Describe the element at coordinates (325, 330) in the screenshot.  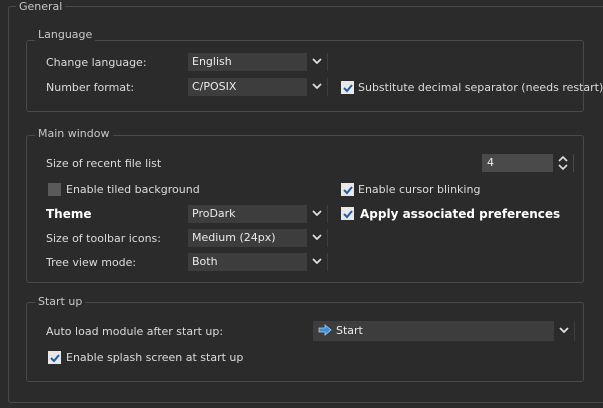
I see `arrow-right-icon` at that location.